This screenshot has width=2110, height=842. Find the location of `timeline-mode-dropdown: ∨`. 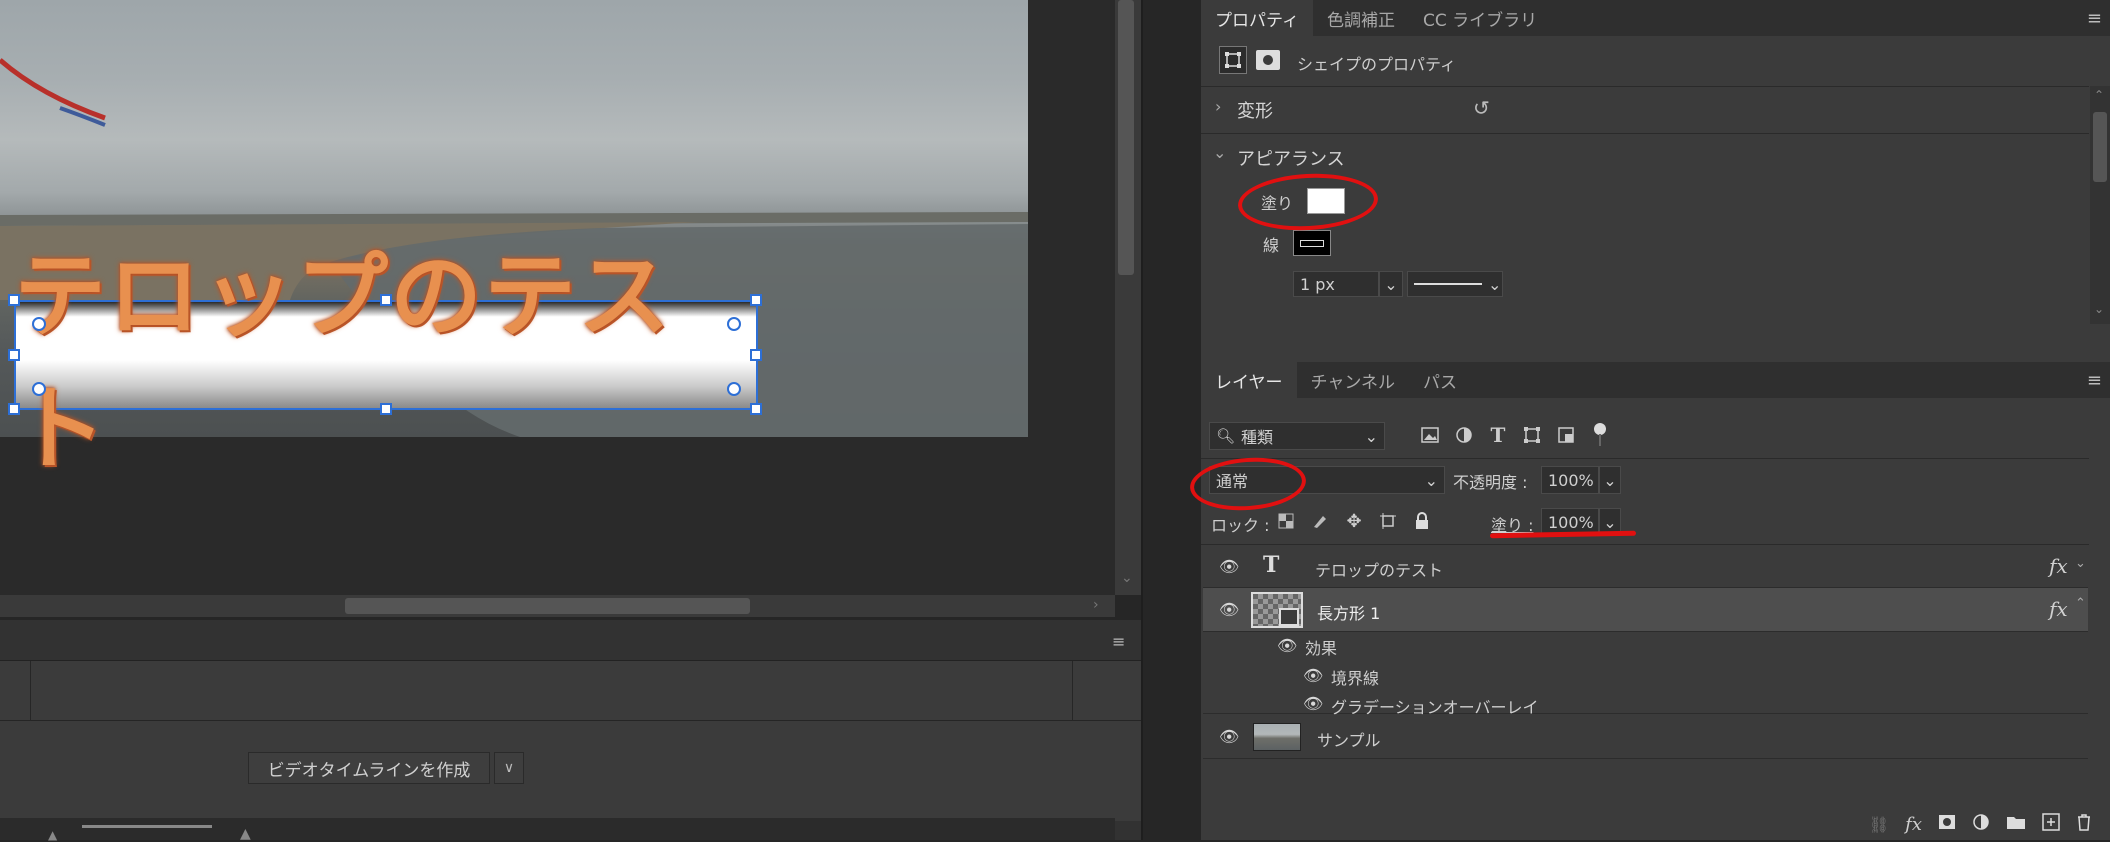

timeline-mode-dropdown: ∨ is located at coordinates (509, 768).